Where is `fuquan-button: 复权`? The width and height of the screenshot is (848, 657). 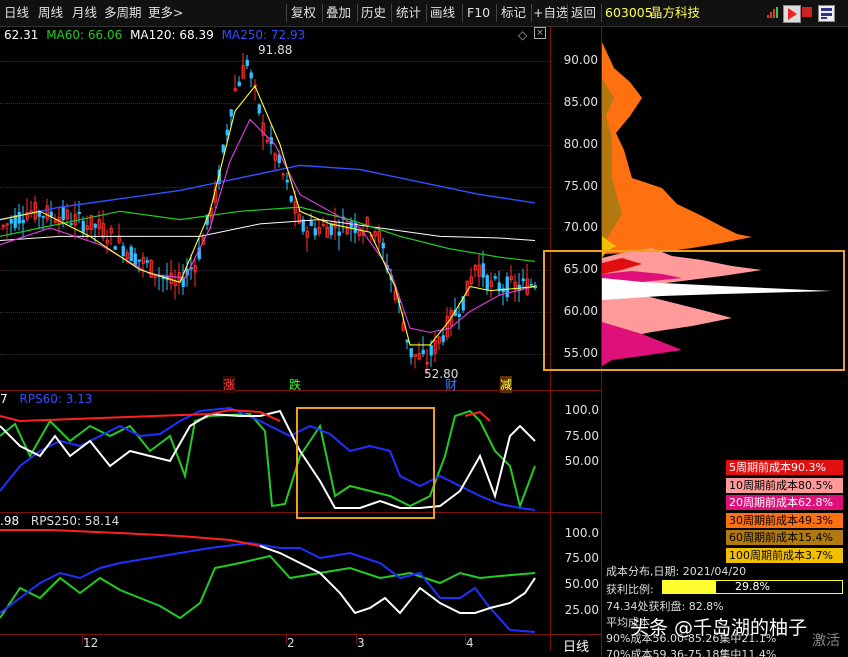
fuquan-button: 复权 is located at coordinates (303, 13).